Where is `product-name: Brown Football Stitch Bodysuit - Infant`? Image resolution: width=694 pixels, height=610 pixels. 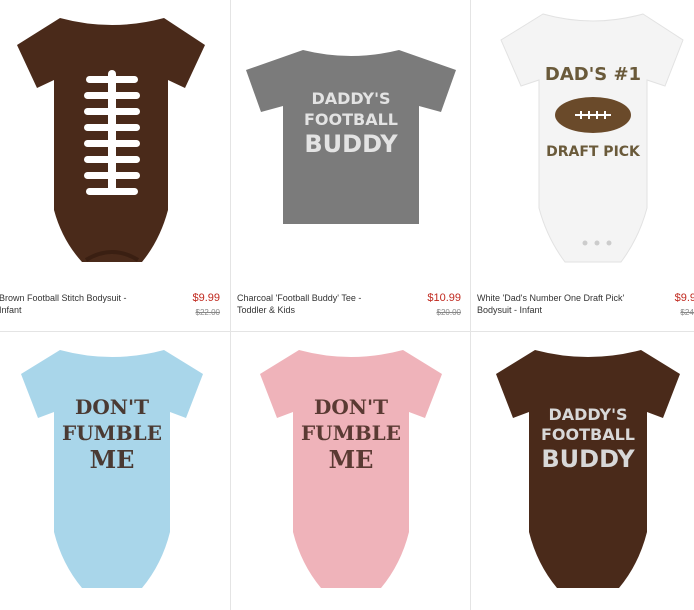
product-name: Brown Football Stitch Bodysuit - Infant is located at coordinates (74, 304).